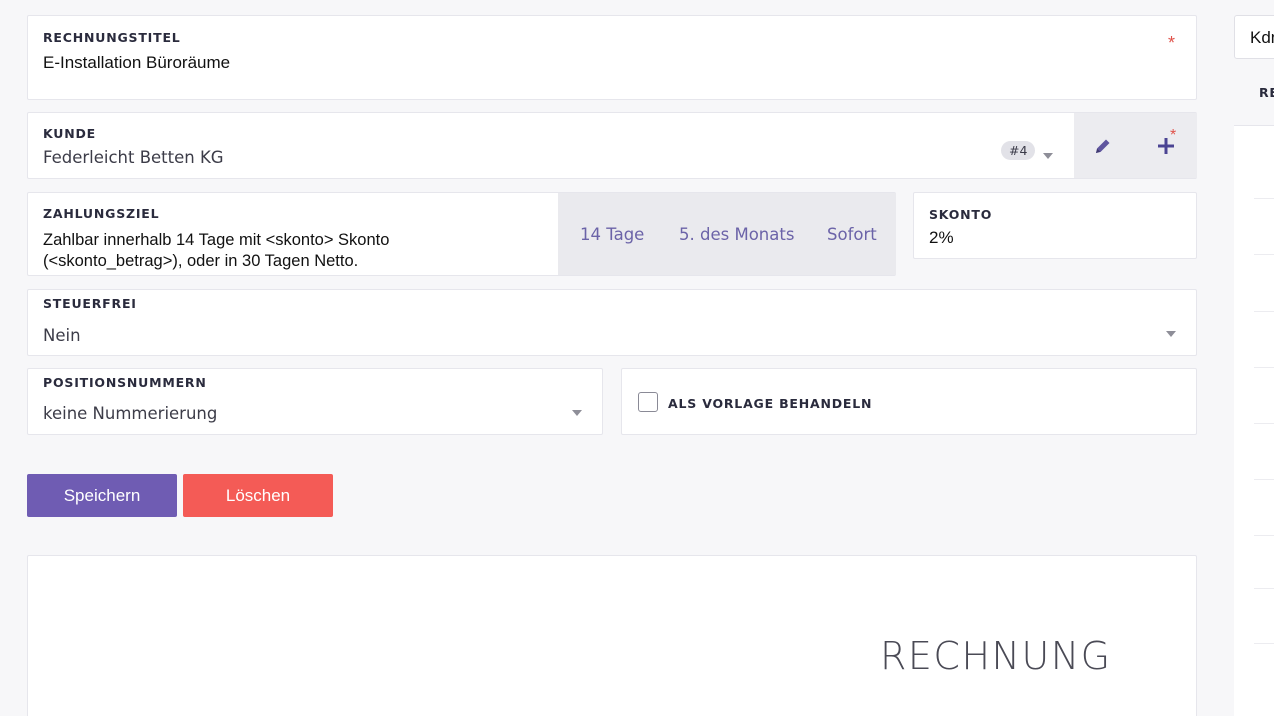  Describe the element at coordinates (996, 656) in the screenshot. I see `invoice-preview-heading: RECHNUNG` at that location.